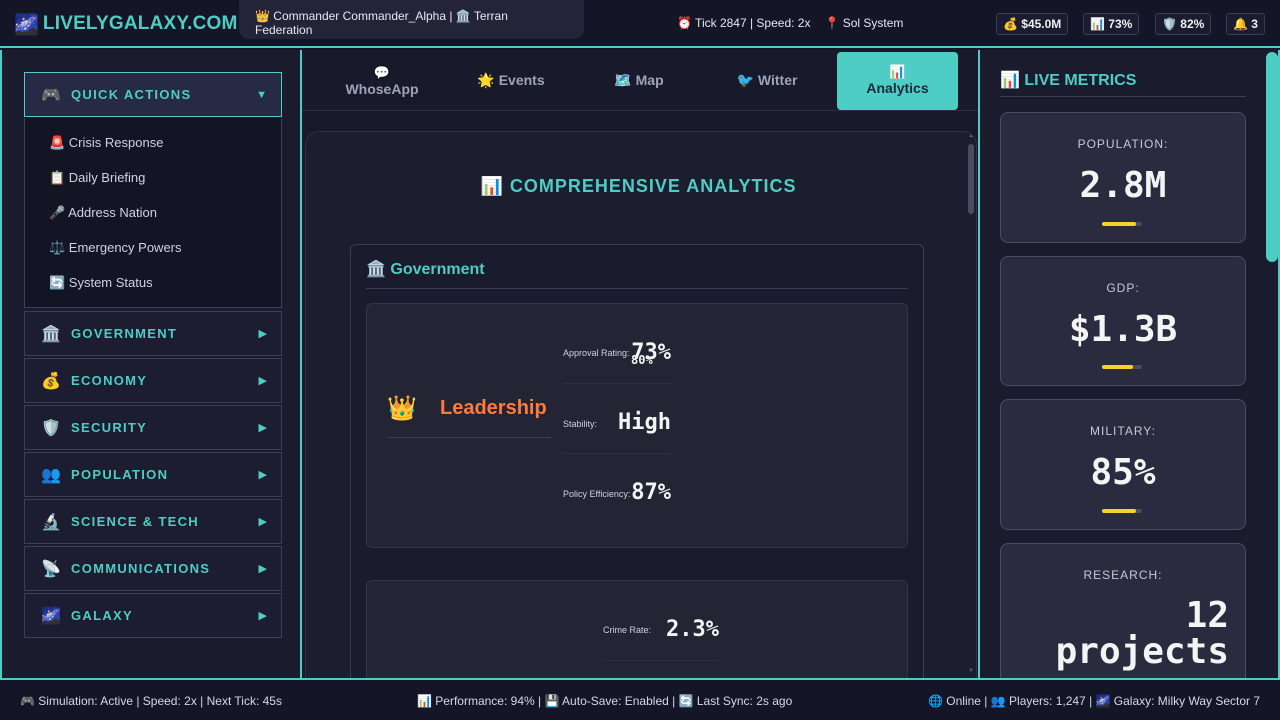 This screenshot has height=720, width=1280. What do you see at coordinates (639, 81) in the screenshot?
I see `tab-map: 🗺️ Map` at bounding box center [639, 81].